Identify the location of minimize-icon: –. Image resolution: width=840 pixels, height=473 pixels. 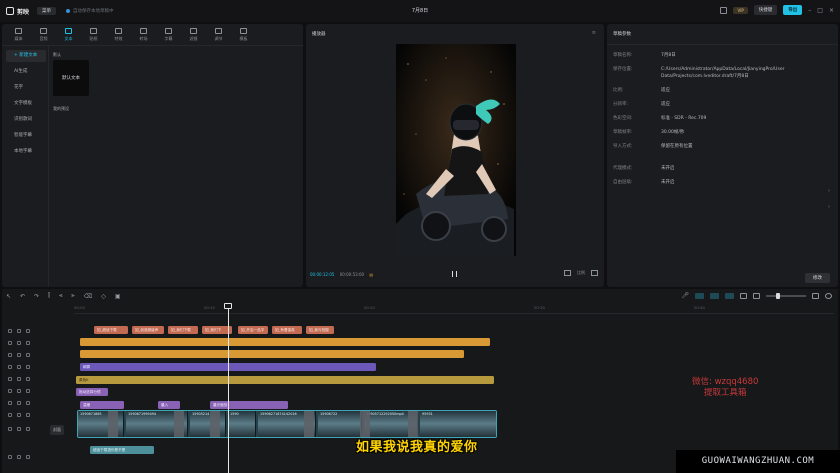
(809, 10).